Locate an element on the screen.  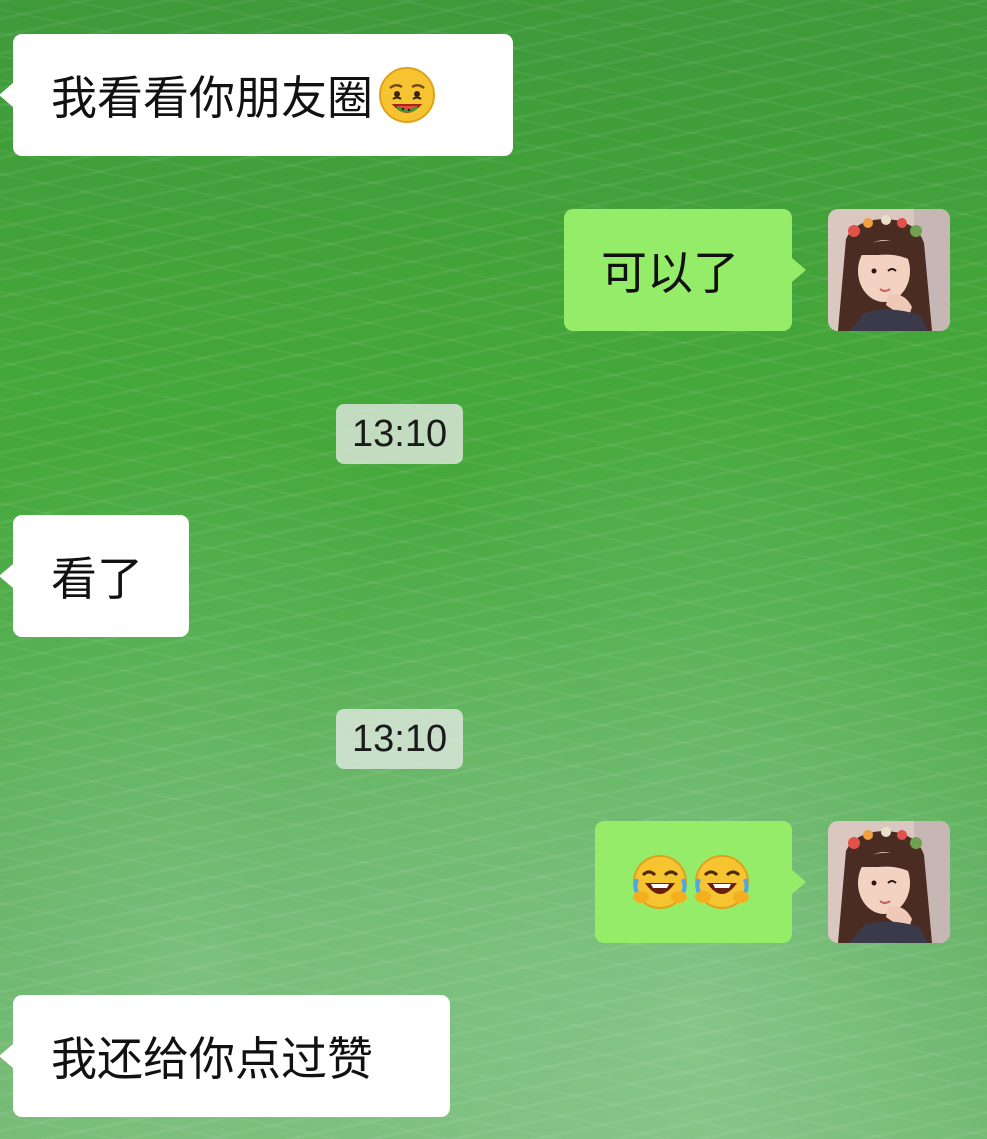
message-bubble-incoming: 我还给你点过赞 is located at coordinates (225, 1056).